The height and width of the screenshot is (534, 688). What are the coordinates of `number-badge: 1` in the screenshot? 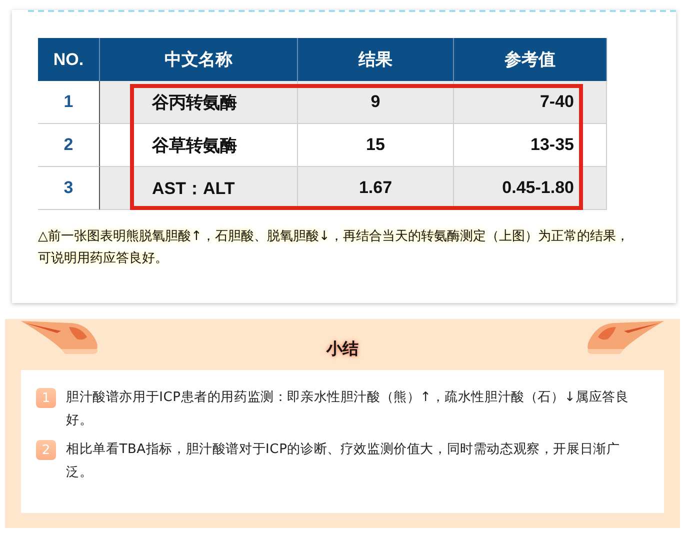 It's located at (46, 398).